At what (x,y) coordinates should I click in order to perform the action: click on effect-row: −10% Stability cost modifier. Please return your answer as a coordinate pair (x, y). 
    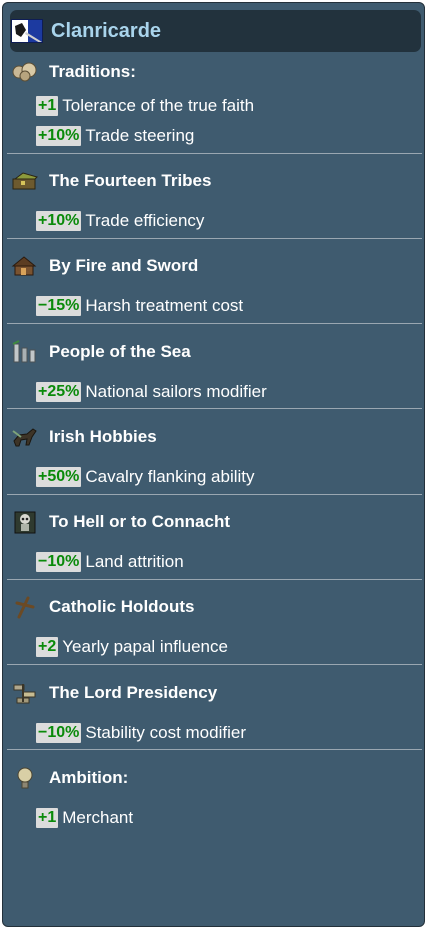
    Looking at the image, I should click on (141, 734).